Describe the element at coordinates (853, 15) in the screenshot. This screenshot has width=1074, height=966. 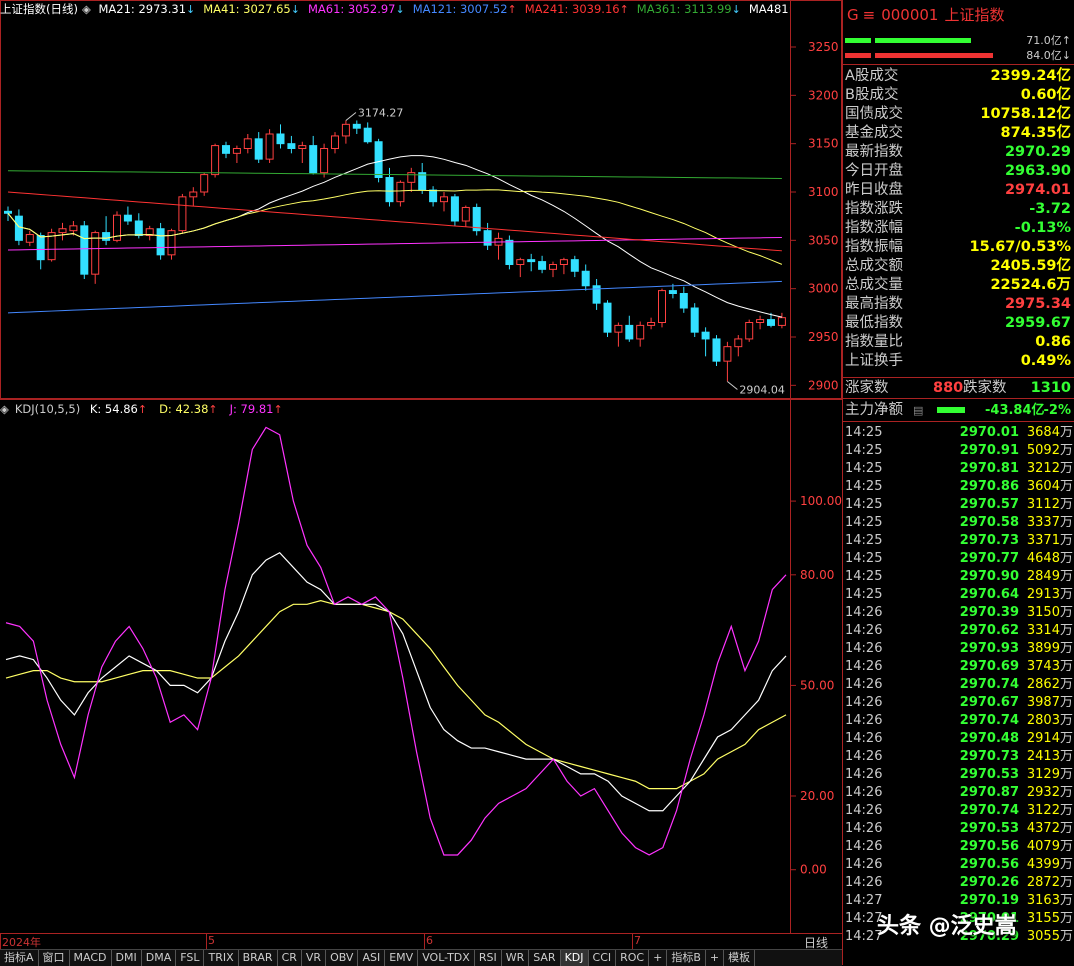
I see `group-tag: G` at that location.